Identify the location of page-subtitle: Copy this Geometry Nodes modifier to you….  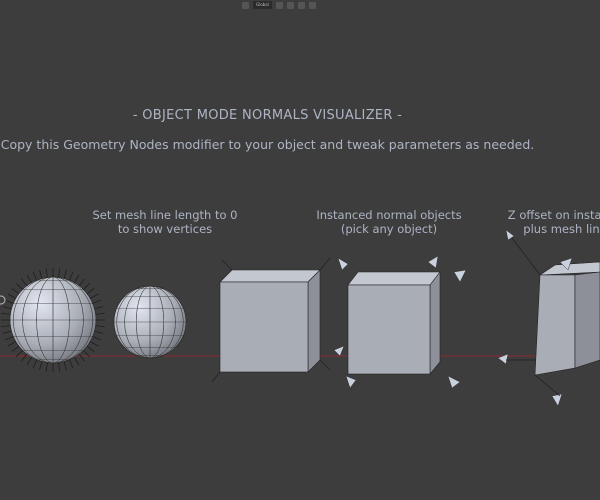
(267, 144).